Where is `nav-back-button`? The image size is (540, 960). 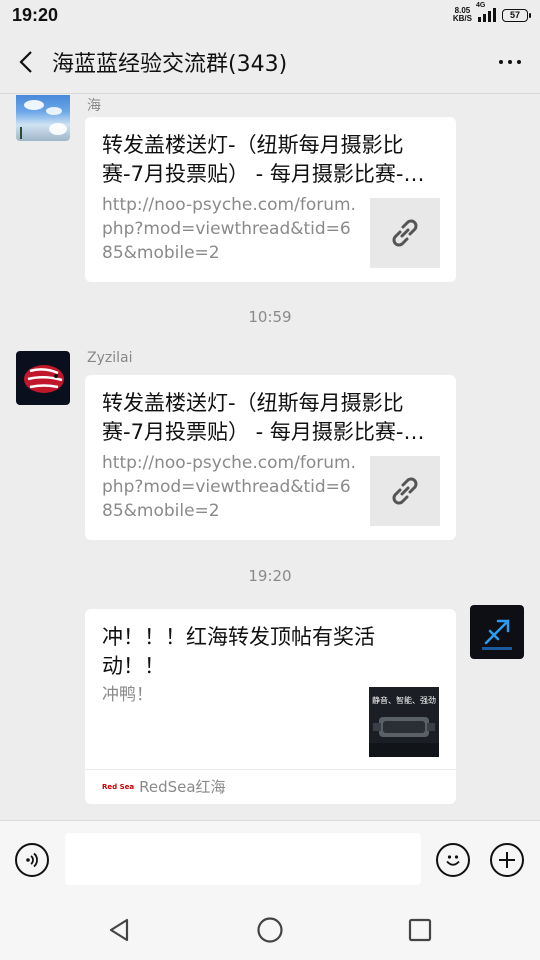 nav-back-button is located at coordinates (120, 930).